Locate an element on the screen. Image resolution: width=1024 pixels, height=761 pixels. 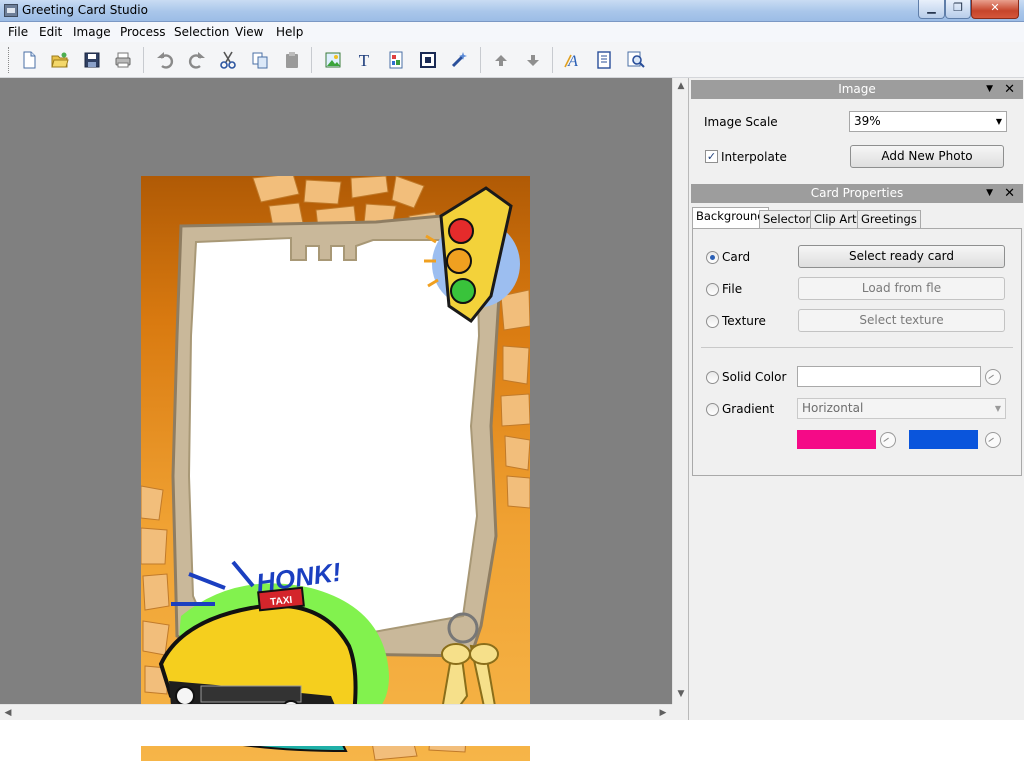
copy-icon is located at coordinates (260, 60).